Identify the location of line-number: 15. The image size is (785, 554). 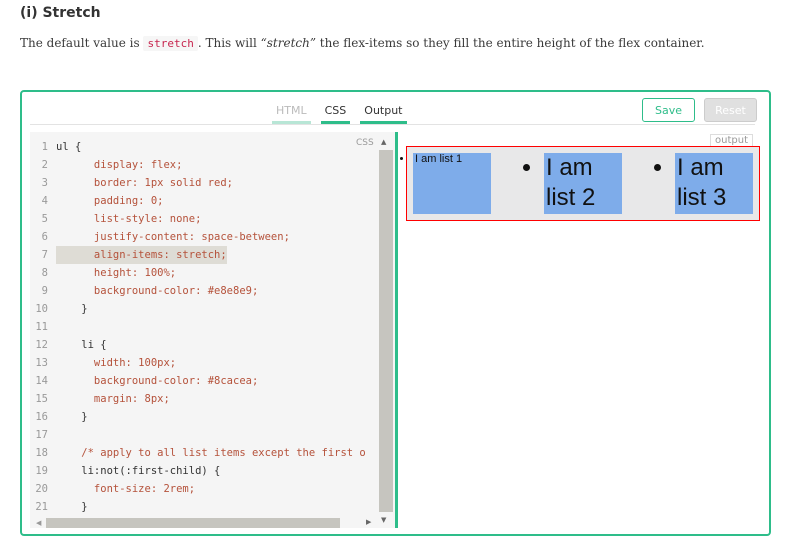
(41, 399).